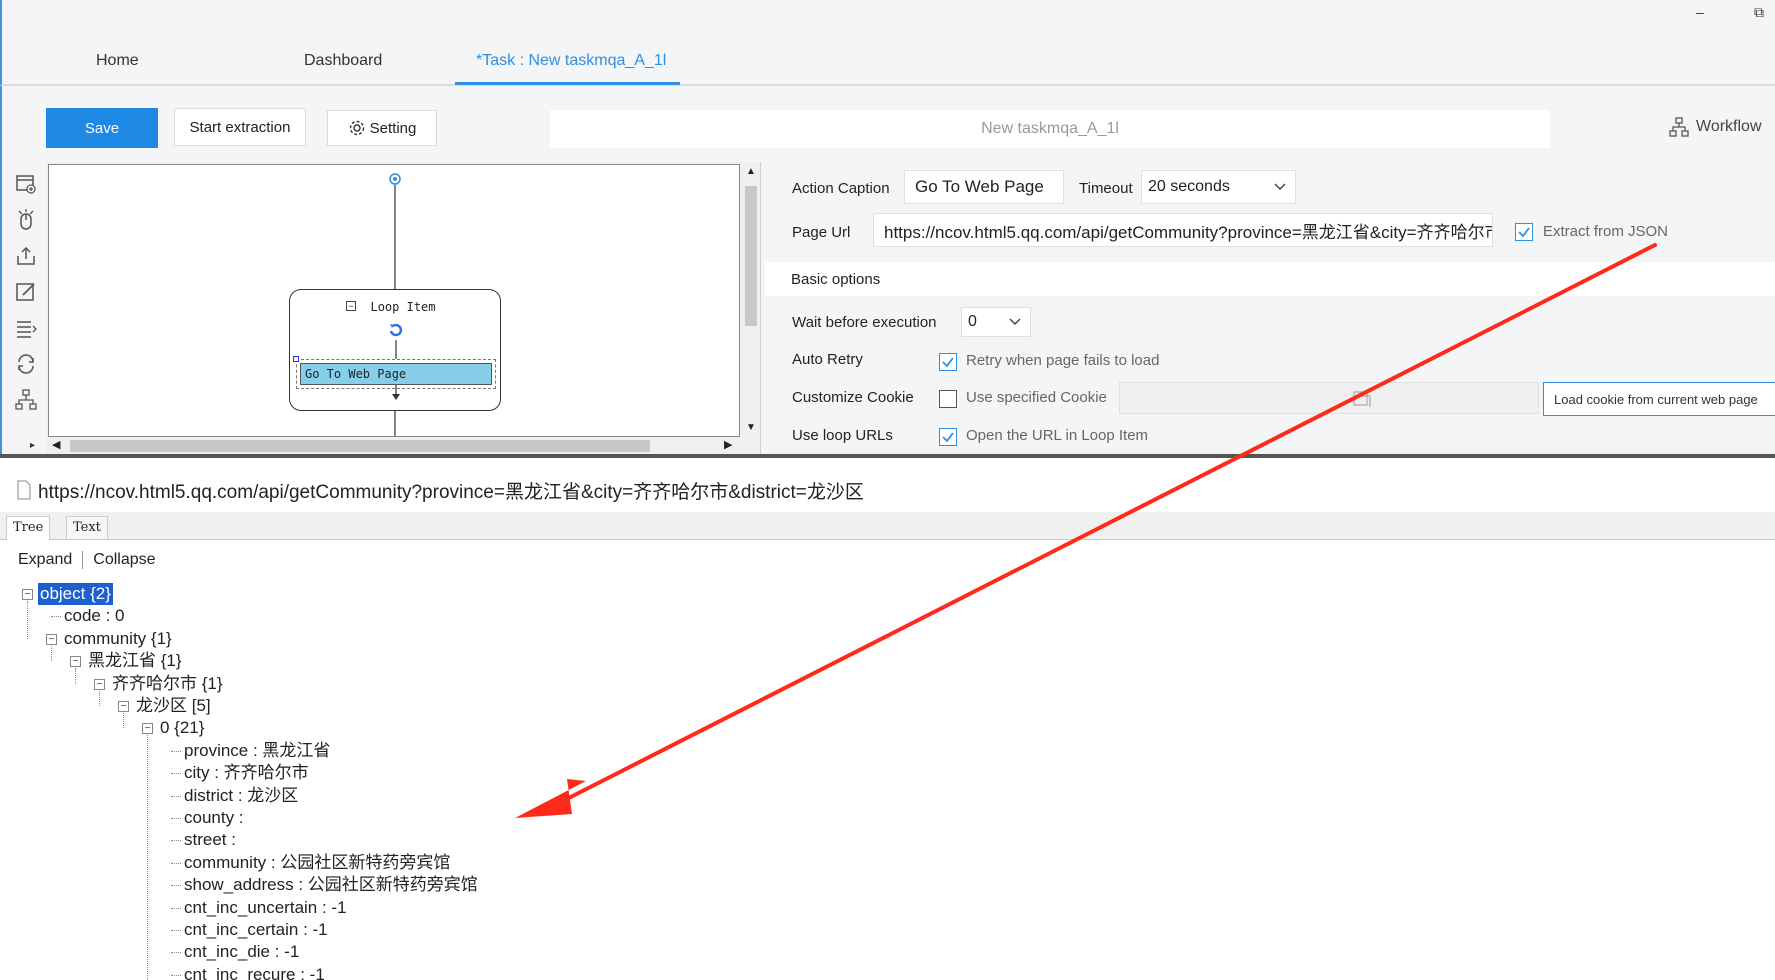 The width and height of the screenshot is (1775, 980). Describe the element at coordinates (94, 616) in the screenshot. I see `tree-node: code : 0` at that location.